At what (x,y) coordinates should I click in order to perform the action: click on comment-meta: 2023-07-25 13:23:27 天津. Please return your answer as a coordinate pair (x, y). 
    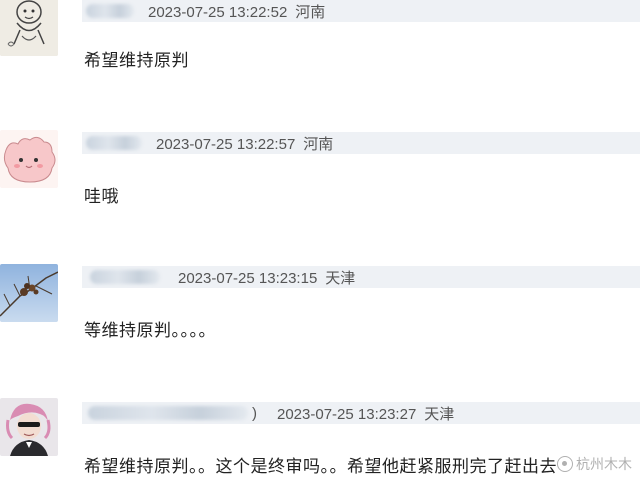
    Looking at the image, I should click on (365, 413).